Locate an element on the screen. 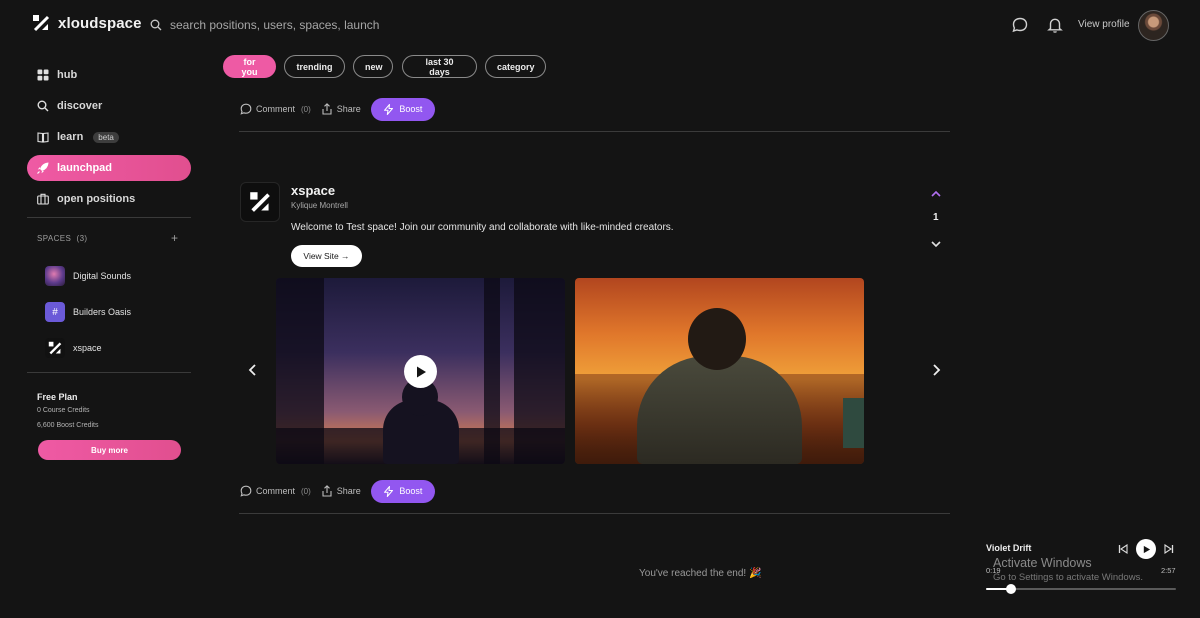 The width and height of the screenshot is (1200, 618). sidebar-item-open-positions: open positions is located at coordinates (109, 199).